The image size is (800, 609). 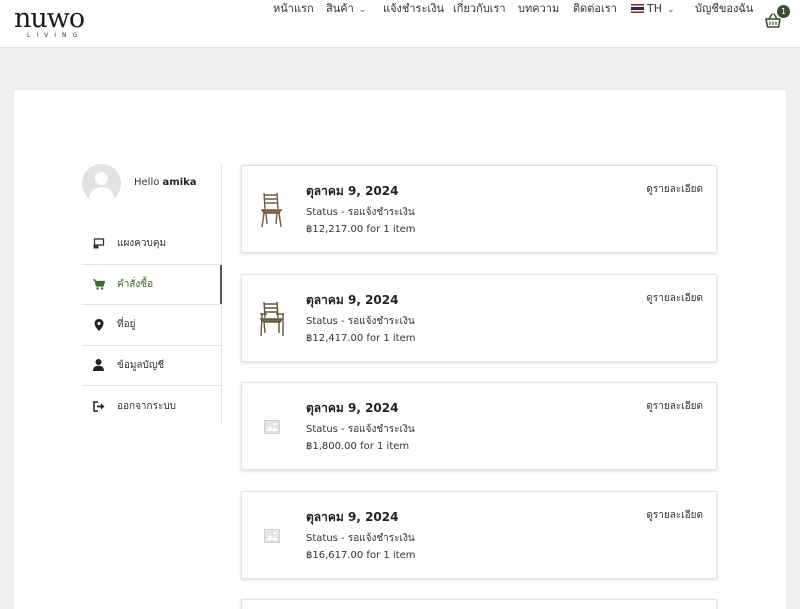 I want to click on order-total: ฿12,417.00 for 1 item, so click(x=361, y=338).